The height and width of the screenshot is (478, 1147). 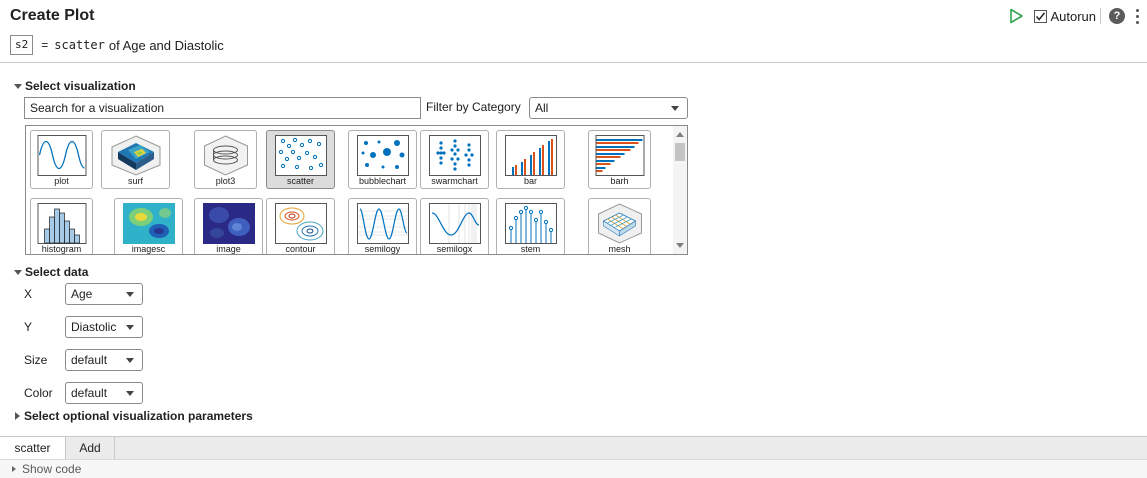 I want to click on select-visualization-header: Select visualization, so click(x=75, y=86).